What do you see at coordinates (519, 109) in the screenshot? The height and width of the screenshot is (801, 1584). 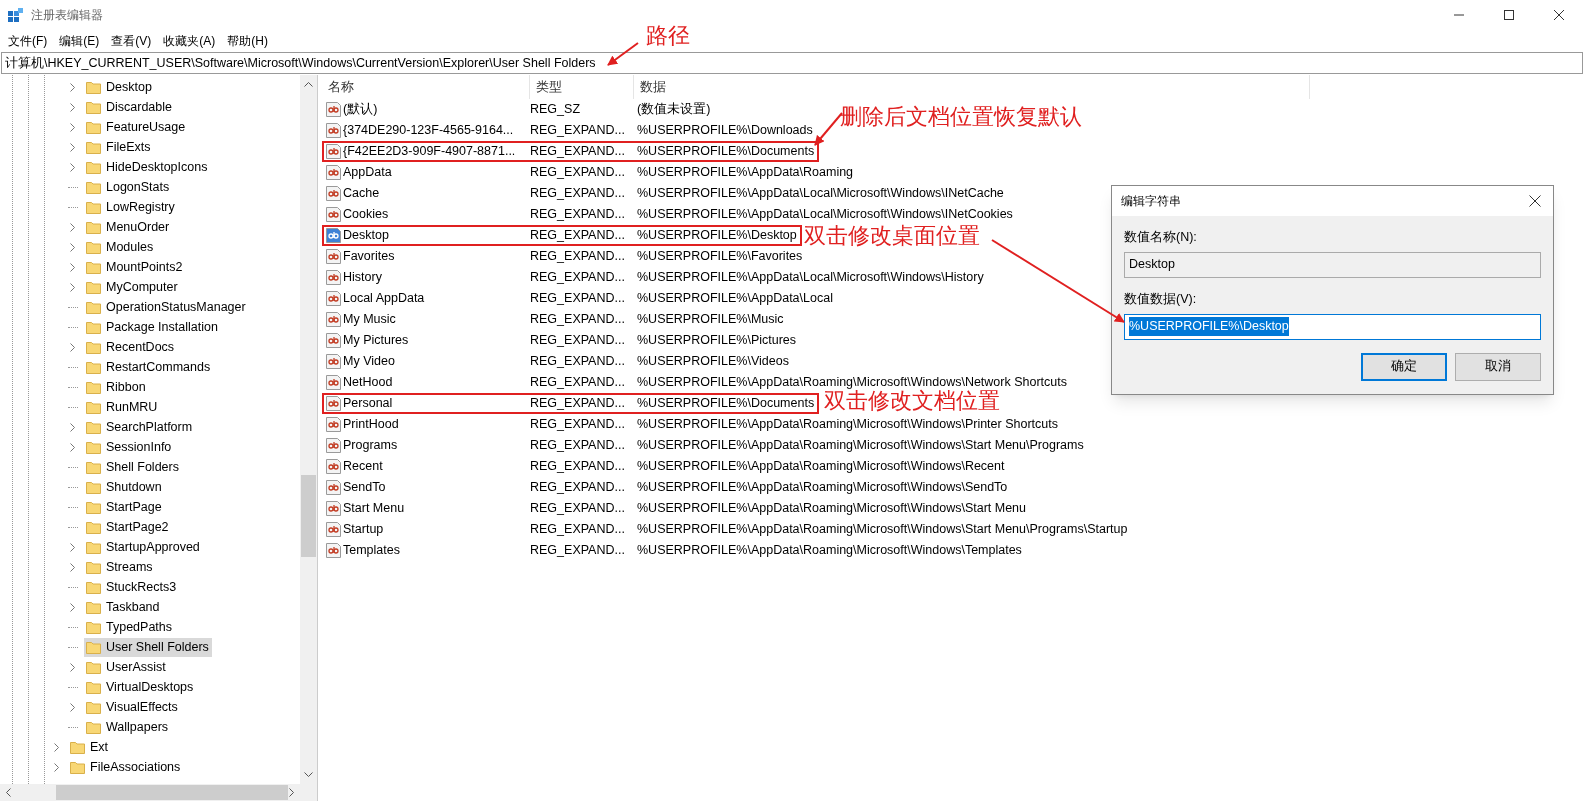 I see `value-row: (默认) REG_SZ (数值未设置)` at bounding box center [519, 109].